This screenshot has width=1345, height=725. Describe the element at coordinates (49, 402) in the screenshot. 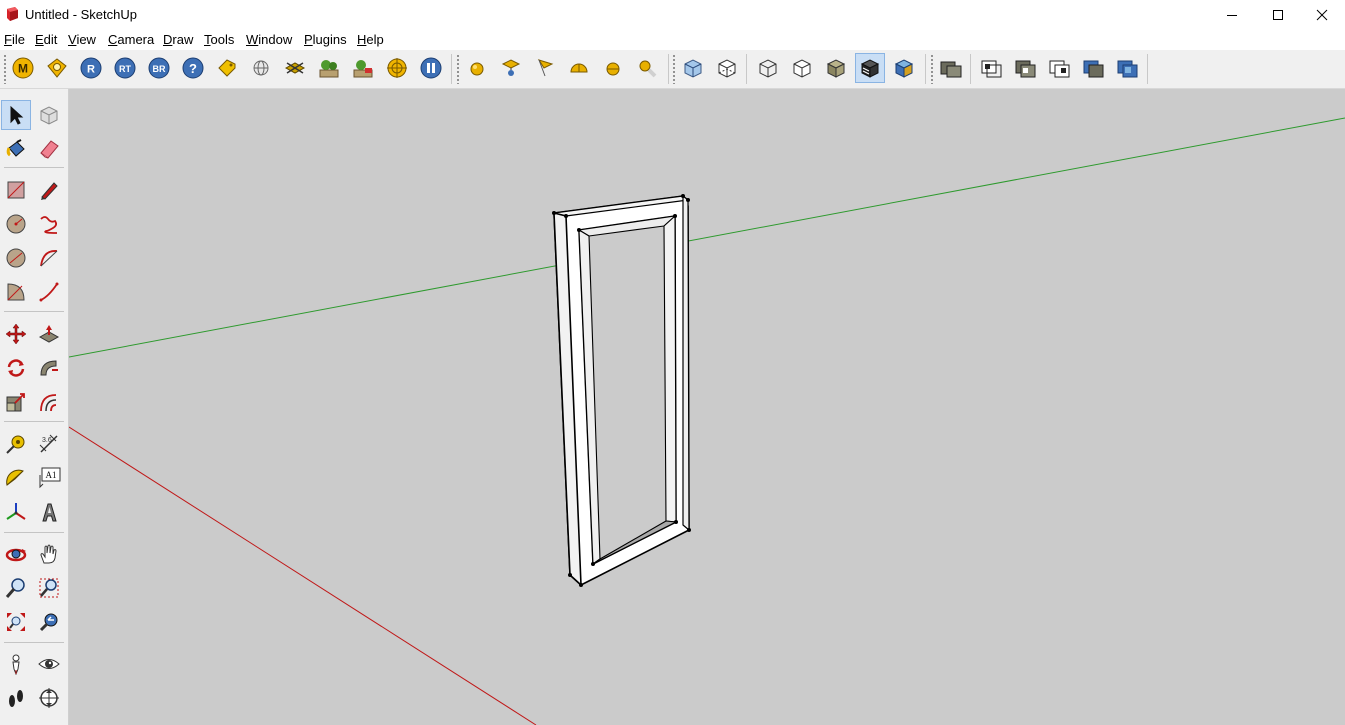

I see `offset-tool` at that location.